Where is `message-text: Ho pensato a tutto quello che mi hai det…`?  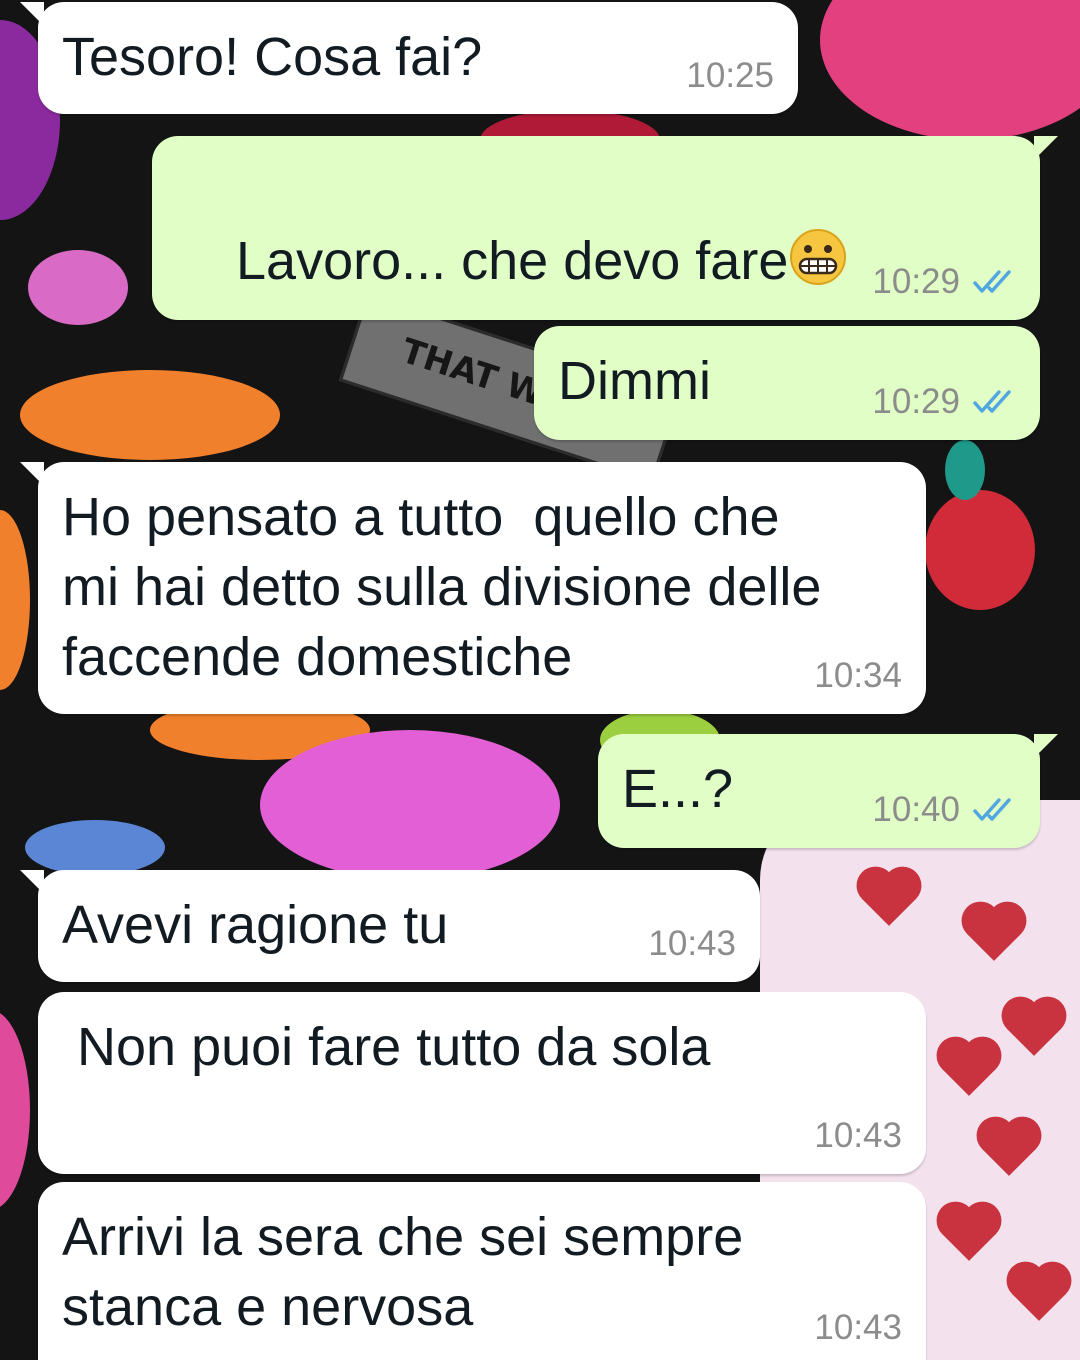 message-text: Ho pensato a tutto quello che mi hai det… is located at coordinates (442, 587).